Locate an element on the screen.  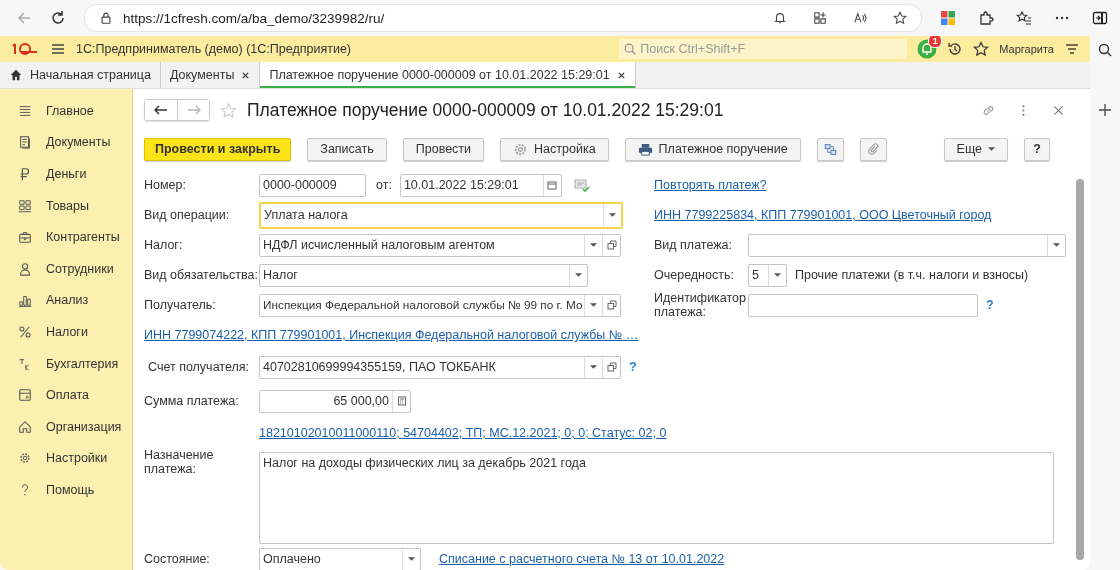
account-dropdown: 40702810699994355159, ПАО ТОКБАНК is located at coordinates (440, 367).